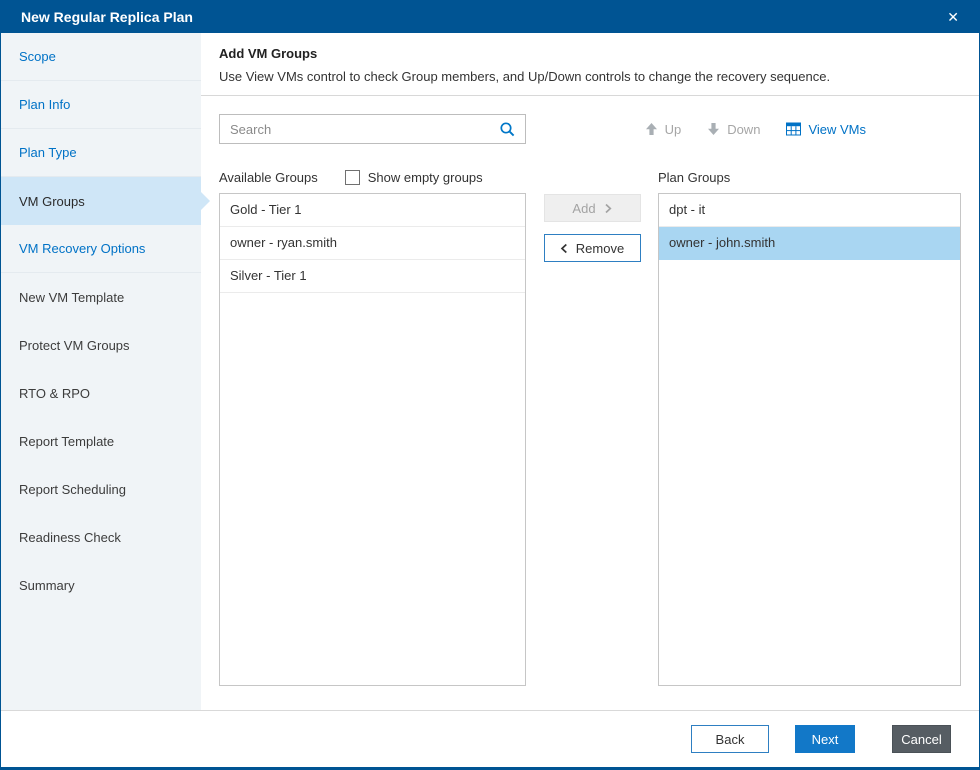 The height and width of the screenshot is (770, 980). I want to click on sidebar-item-vm-recovery-options: VM Recovery Options, so click(101, 249).